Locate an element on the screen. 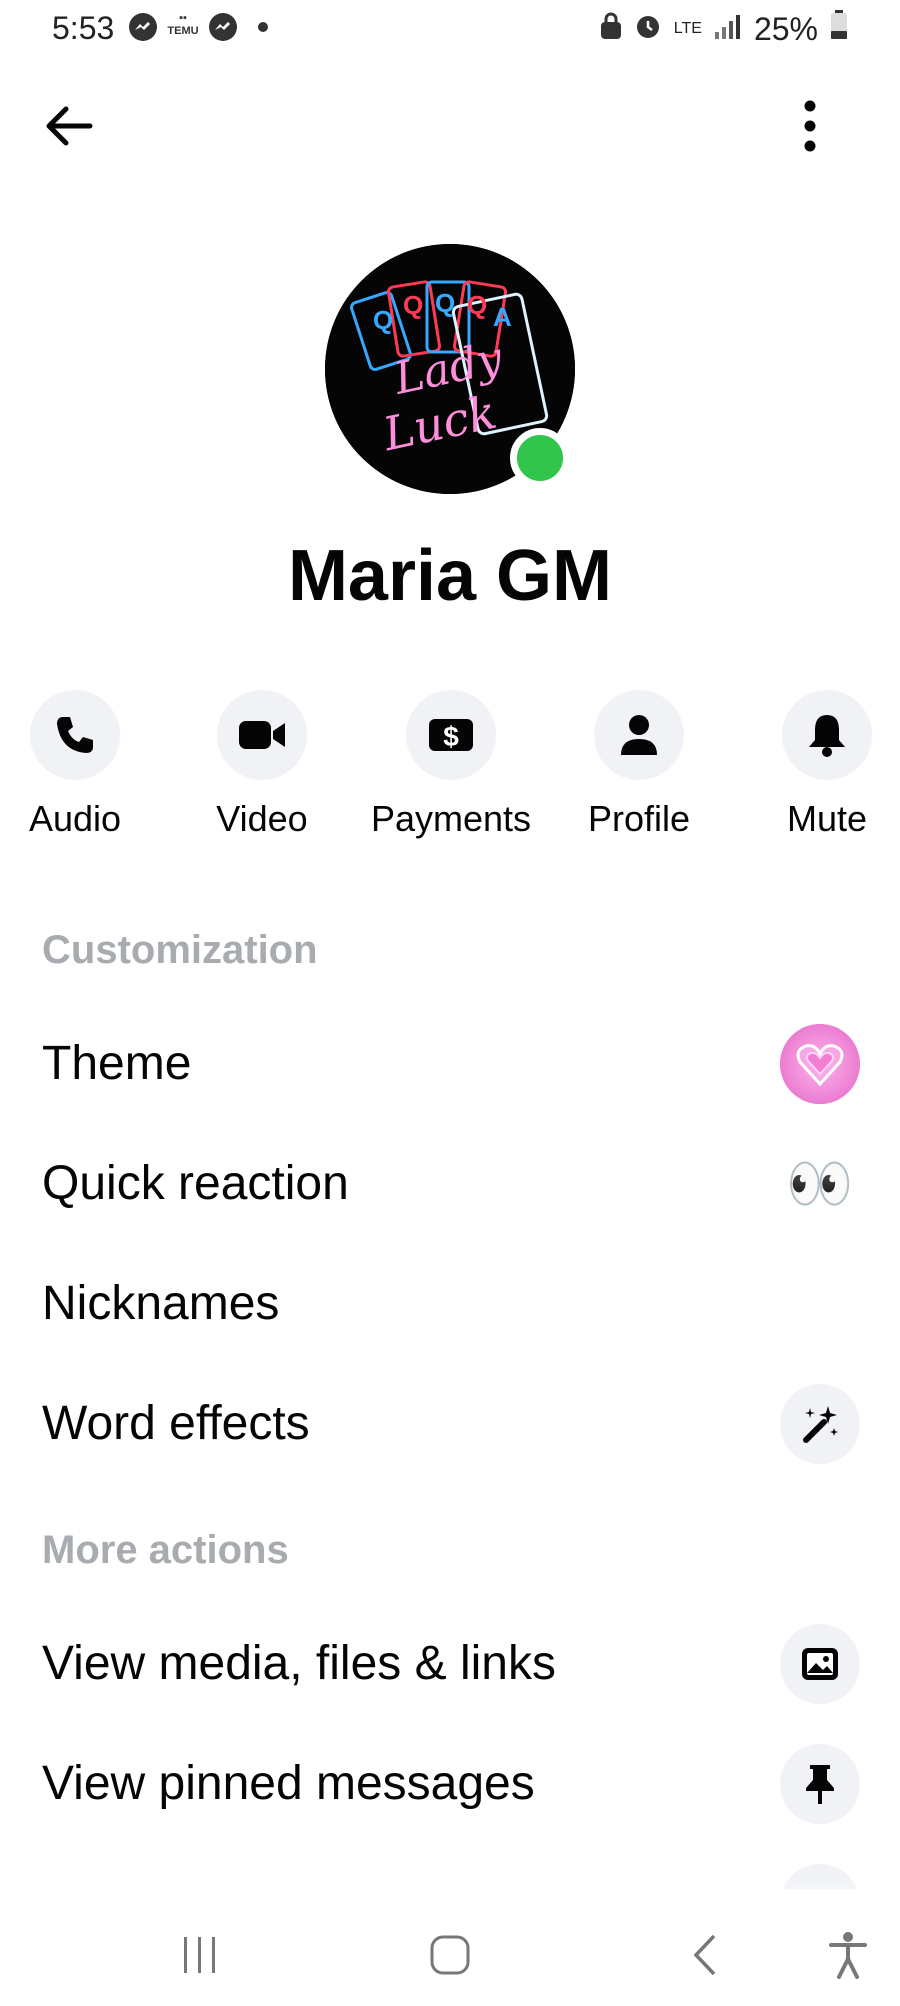 This screenshot has width=900, height=2006. payments-button: $ Payments is located at coordinates (451, 765).